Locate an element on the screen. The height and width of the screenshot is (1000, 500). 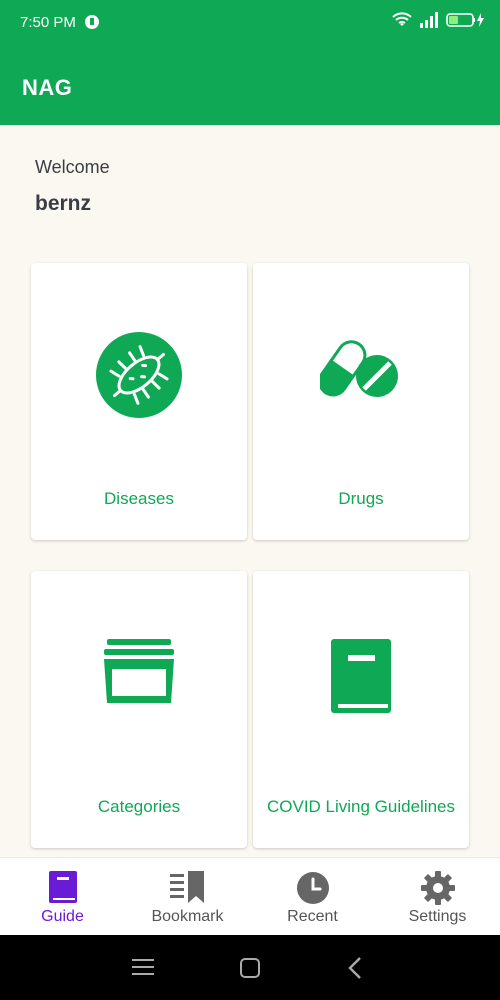
status-bar: 7:50 PM is located at coordinates (250, 23).